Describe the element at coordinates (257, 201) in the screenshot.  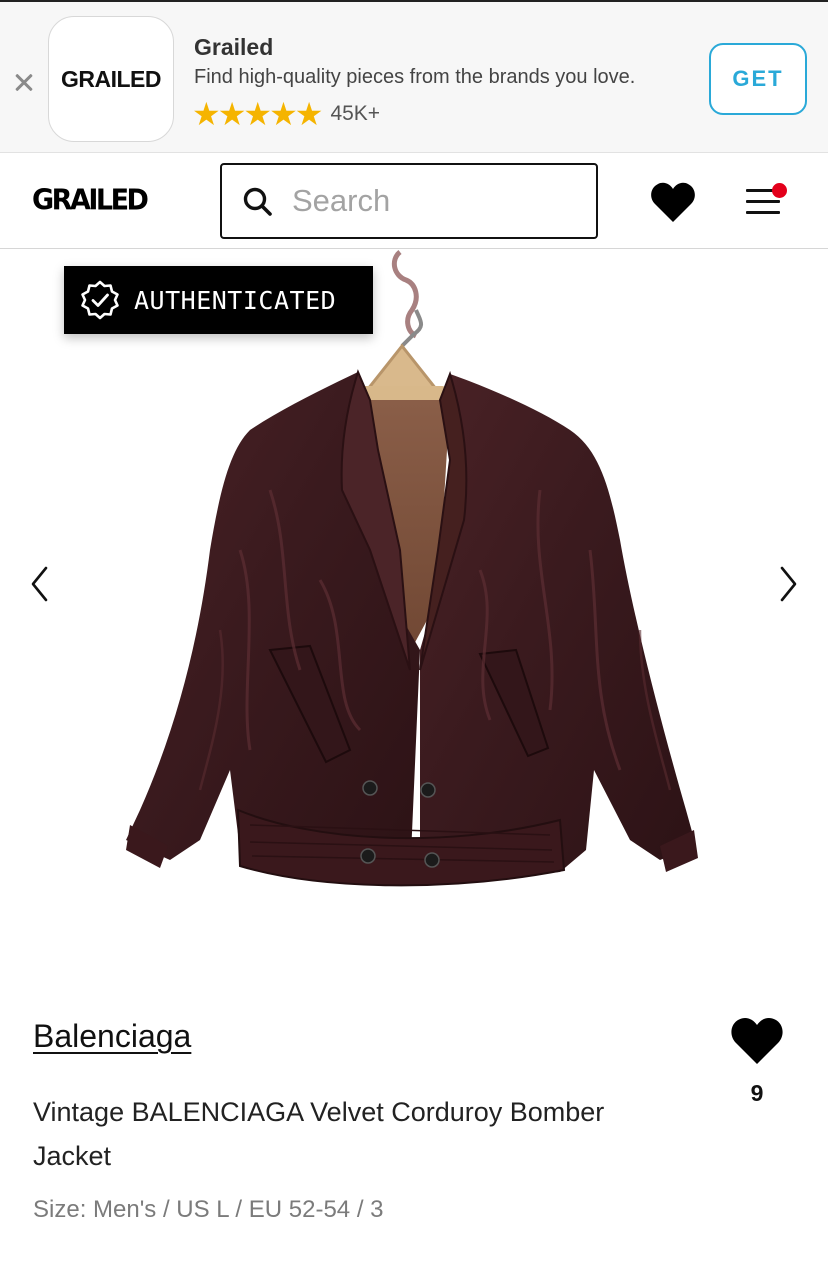
I see `search-icon` at that location.